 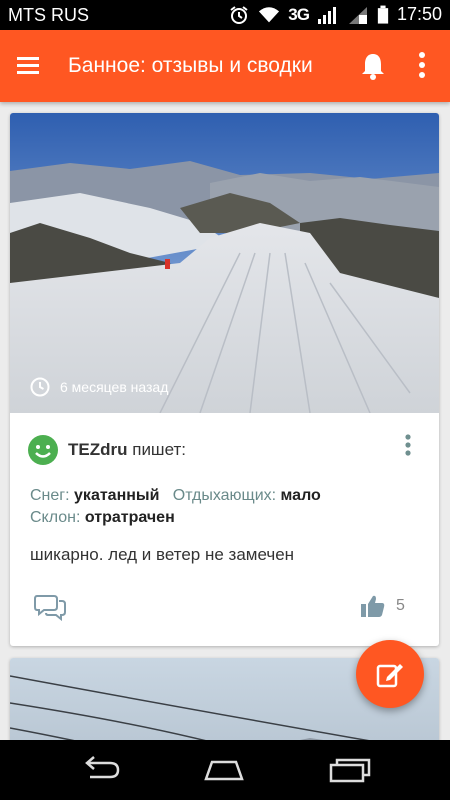 I want to click on battery-icon, so click(x=383, y=14).